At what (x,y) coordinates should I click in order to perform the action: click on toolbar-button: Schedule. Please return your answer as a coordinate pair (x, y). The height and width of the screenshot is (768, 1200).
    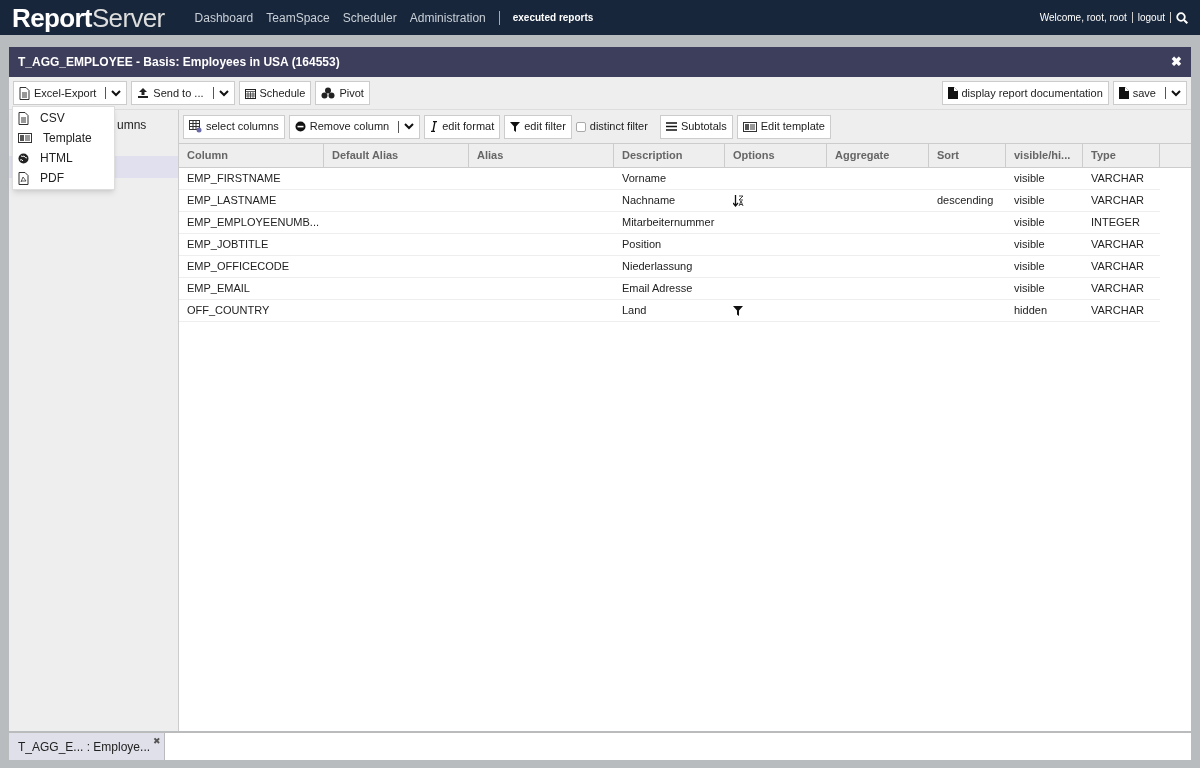
    Looking at the image, I should click on (275, 93).